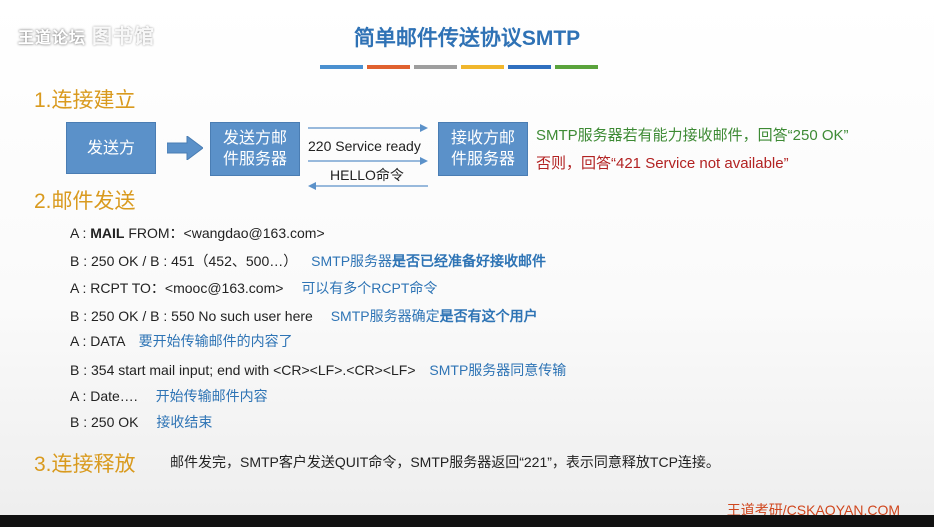  What do you see at coordinates (85, 201) in the screenshot?
I see `section-2-heading: 2.邮件发送` at bounding box center [85, 201].